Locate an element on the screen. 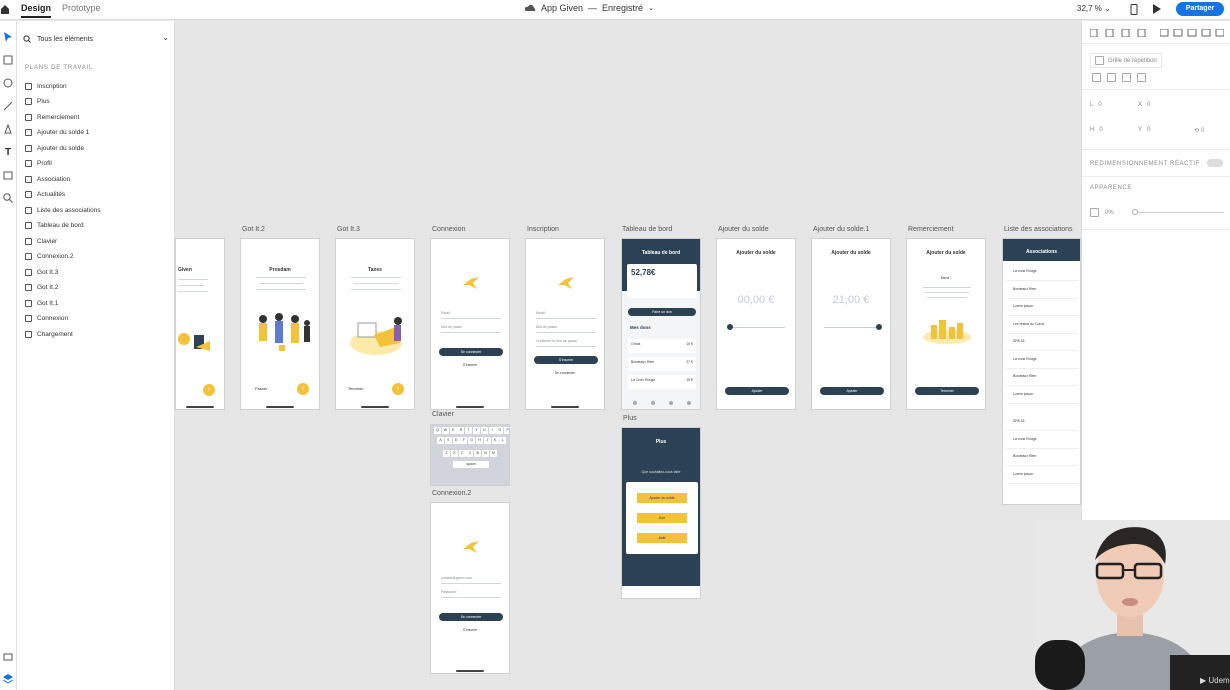 The width and height of the screenshot is (1230, 690). keyboard-key: L is located at coordinates (503, 440).